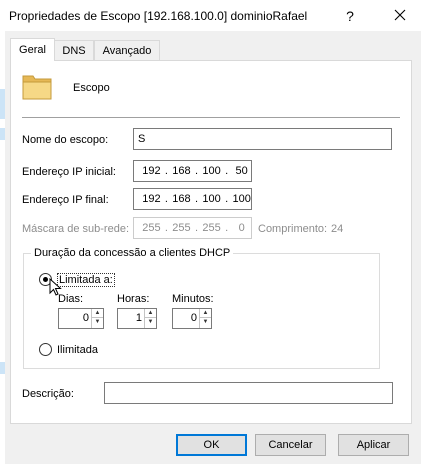 The width and height of the screenshot is (421, 464). What do you see at coordinates (69, 172) in the screenshot?
I see `start-ip-label: Endereço IP inicial:` at bounding box center [69, 172].